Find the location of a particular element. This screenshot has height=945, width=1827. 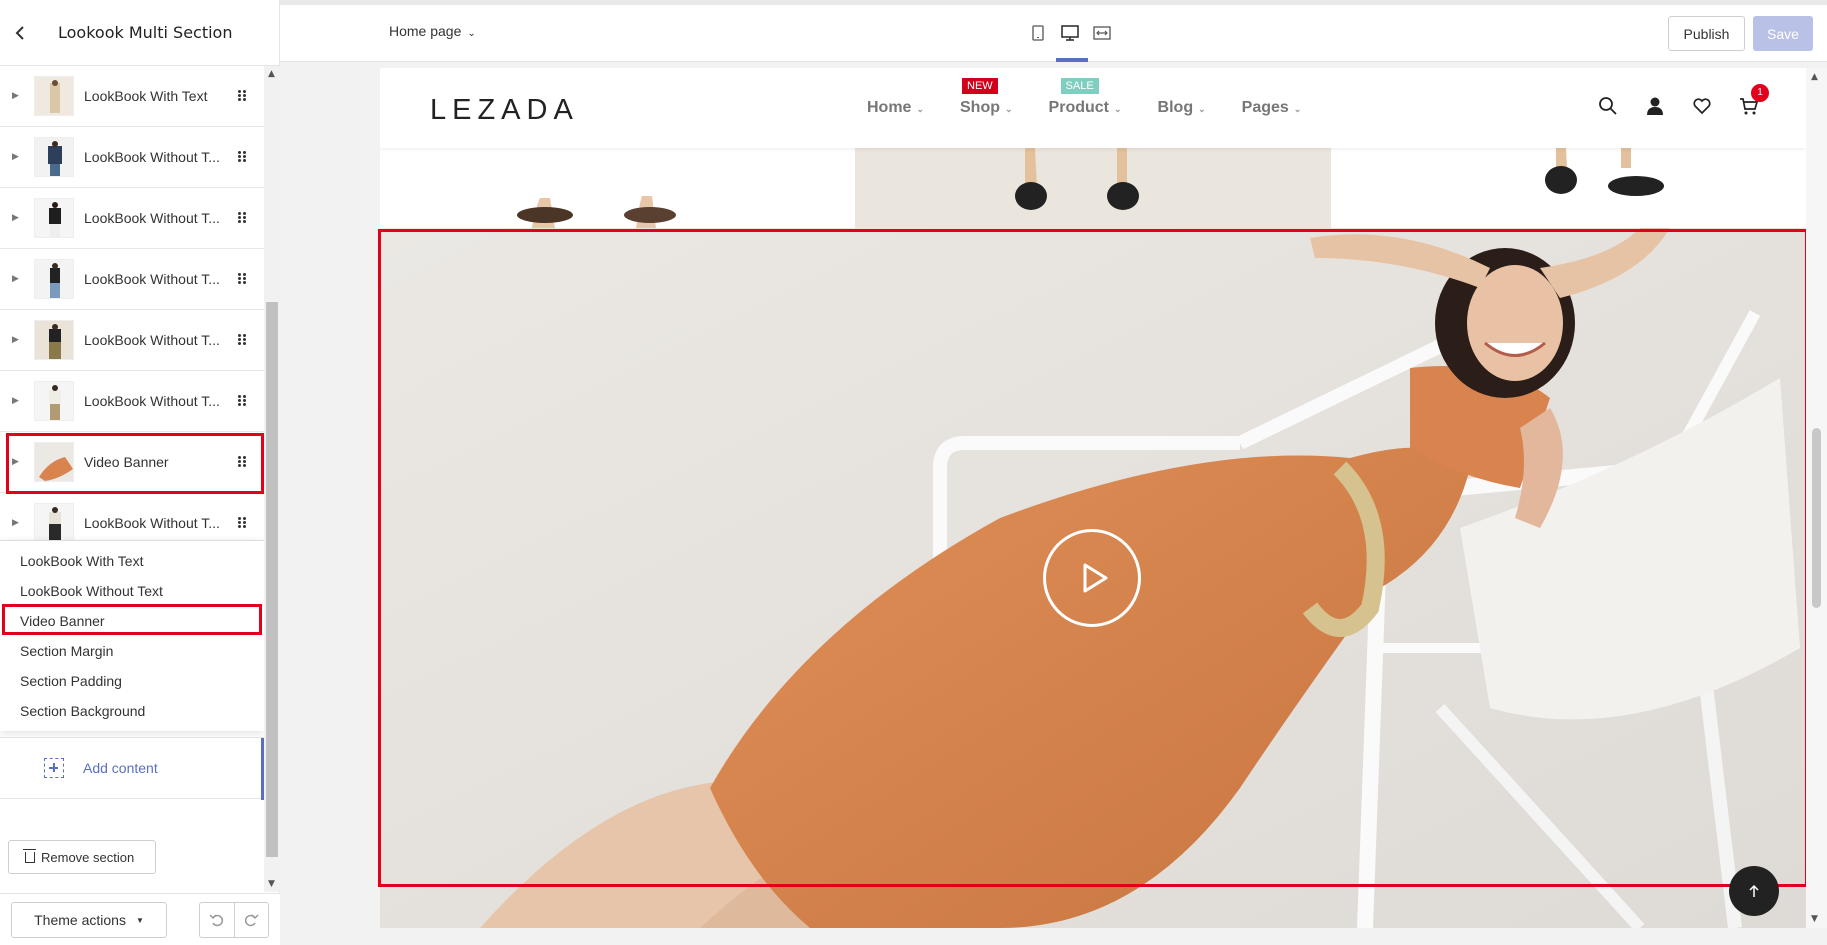

trash-icon is located at coordinates (29, 855).